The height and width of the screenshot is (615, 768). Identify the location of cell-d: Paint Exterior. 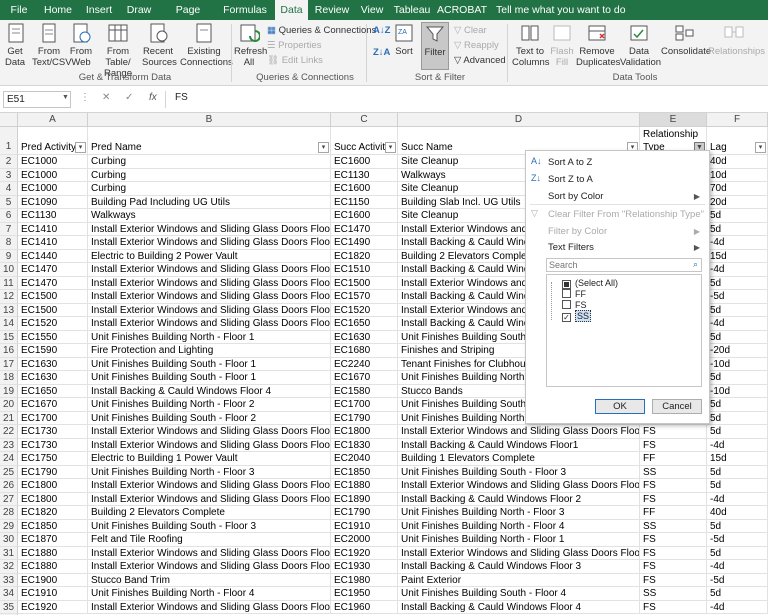
(519, 580).